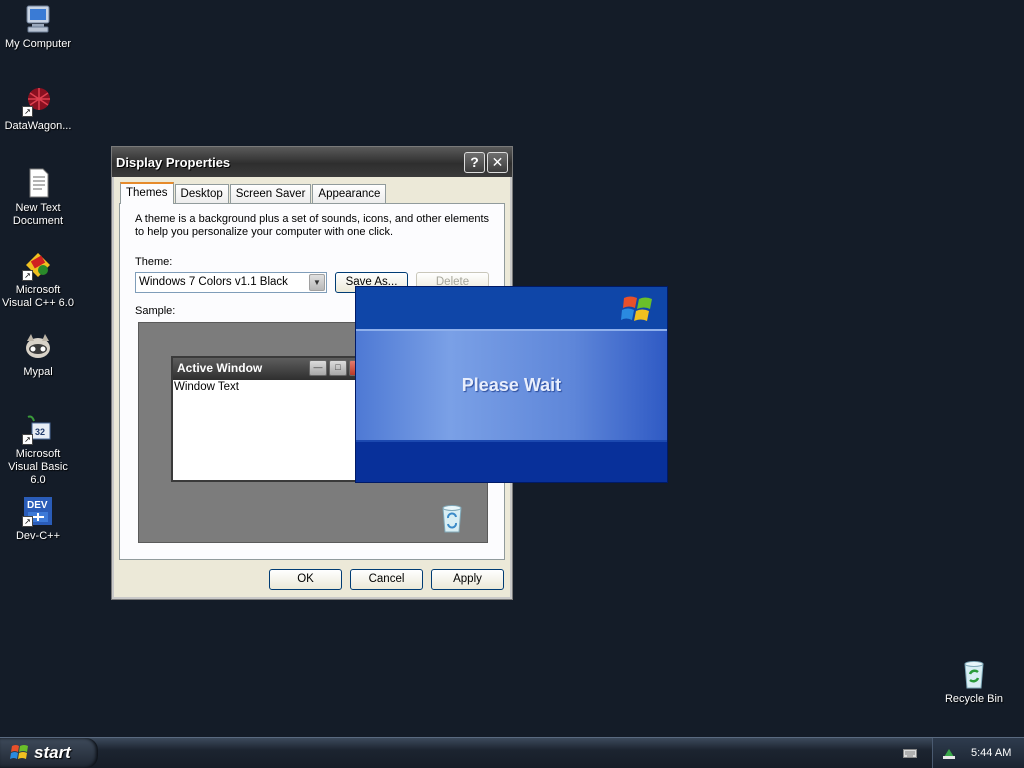  I want to click on visual-basic-icon: 32 ↗, so click(38, 429).